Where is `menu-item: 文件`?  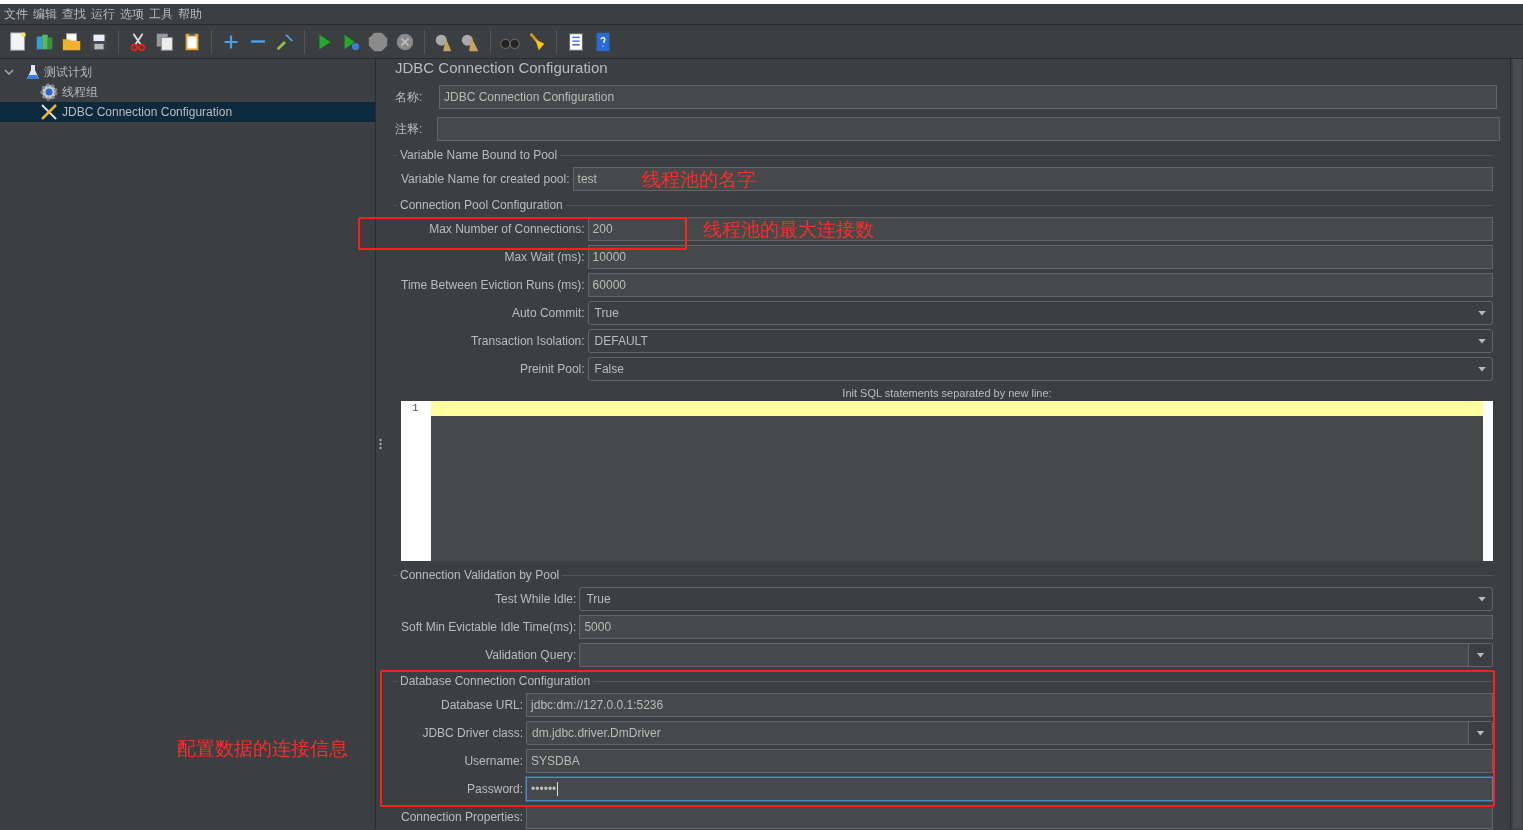 menu-item: 文件 is located at coordinates (17, 14).